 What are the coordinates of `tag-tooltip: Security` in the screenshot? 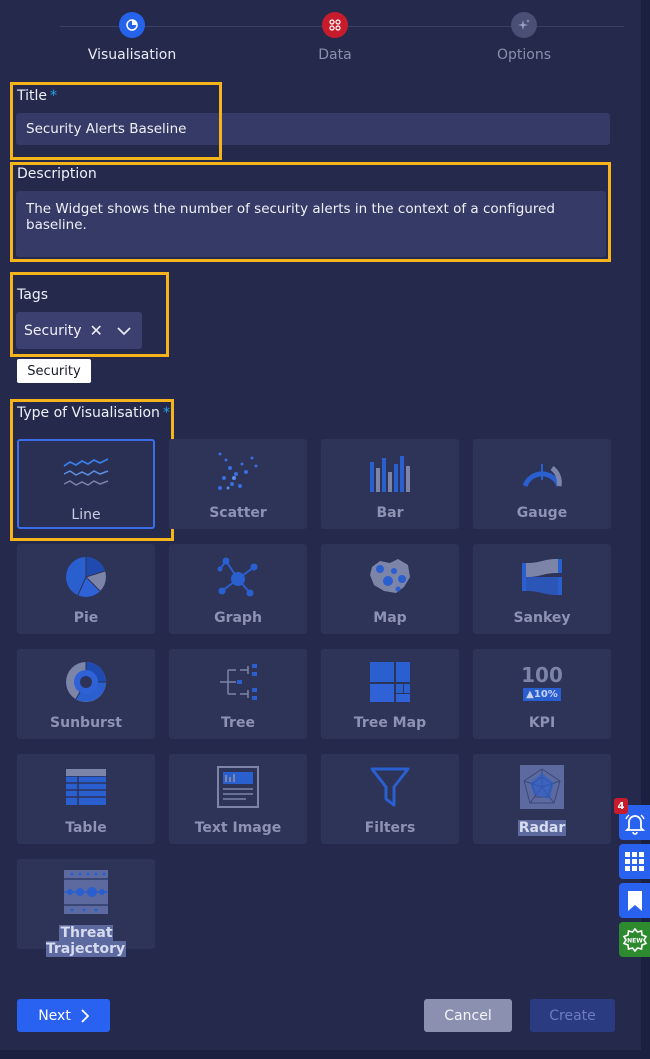 It's located at (54, 371).